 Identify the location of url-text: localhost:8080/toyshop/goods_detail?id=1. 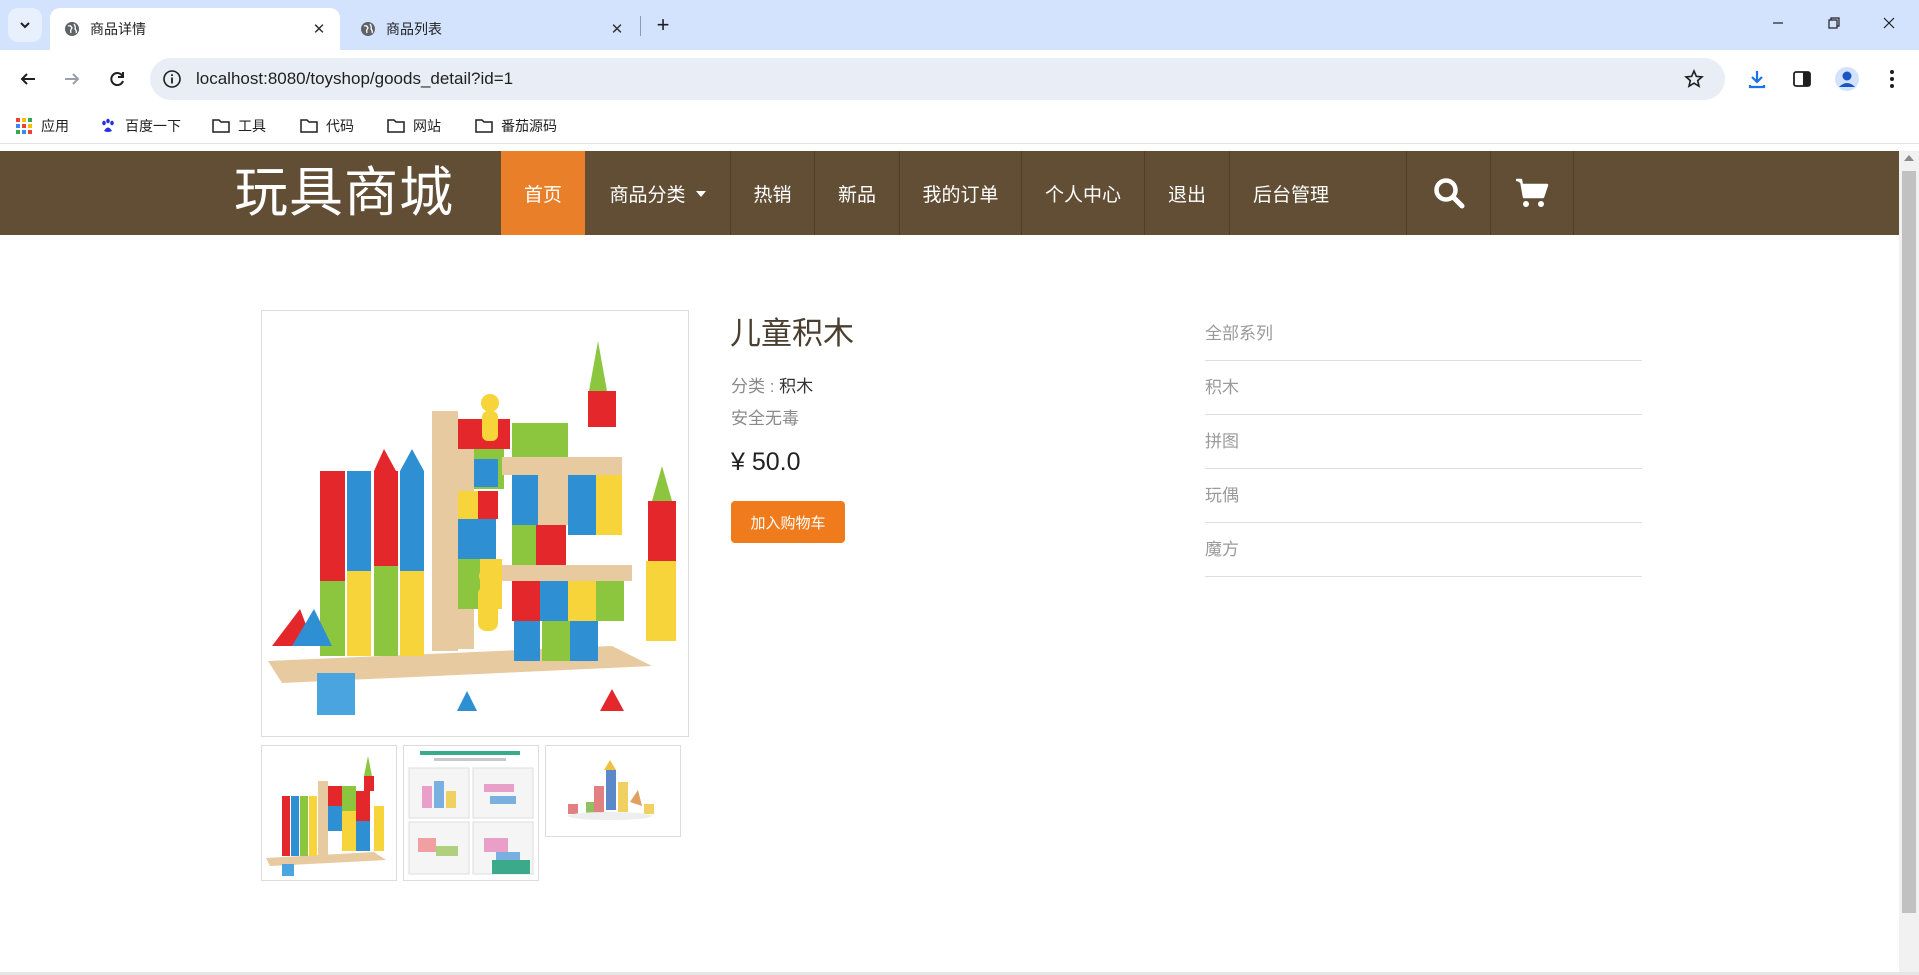
(355, 78).